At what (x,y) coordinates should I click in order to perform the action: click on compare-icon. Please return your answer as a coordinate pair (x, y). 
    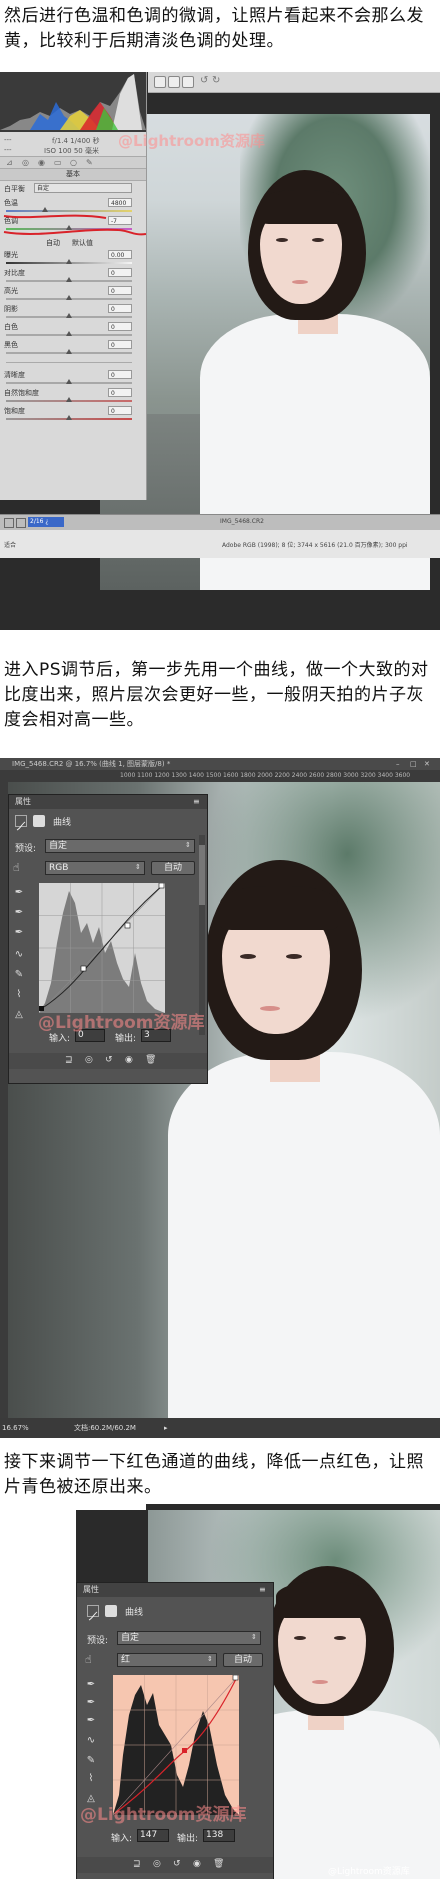
    Looking at the image, I should click on (188, 82).